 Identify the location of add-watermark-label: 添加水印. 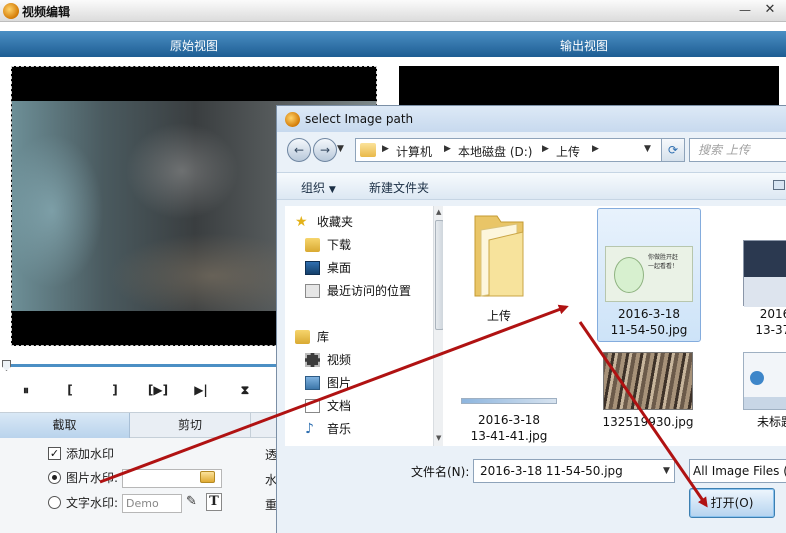
(90, 454).